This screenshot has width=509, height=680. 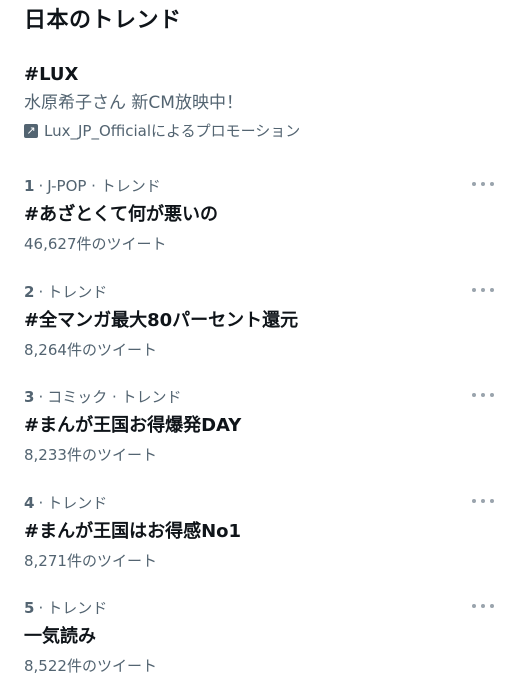 What do you see at coordinates (104, 186) in the screenshot?
I see `trend-category: J-POP · トレンド` at bounding box center [104, 186].